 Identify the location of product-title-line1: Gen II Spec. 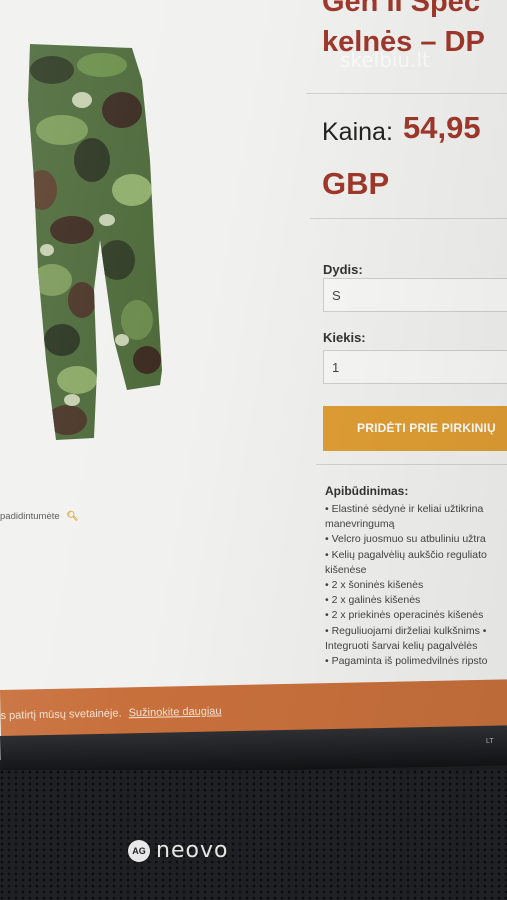
(401, 9).